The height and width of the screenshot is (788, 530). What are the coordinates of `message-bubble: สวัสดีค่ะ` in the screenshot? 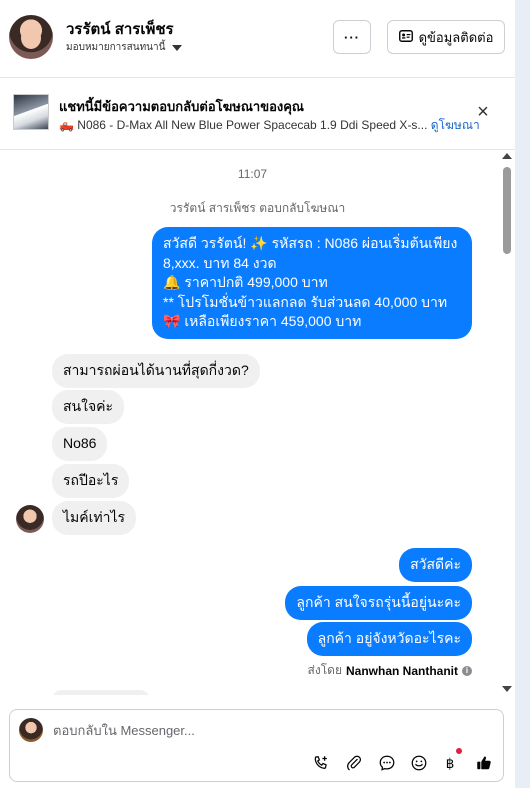 It's located at (435, 565).